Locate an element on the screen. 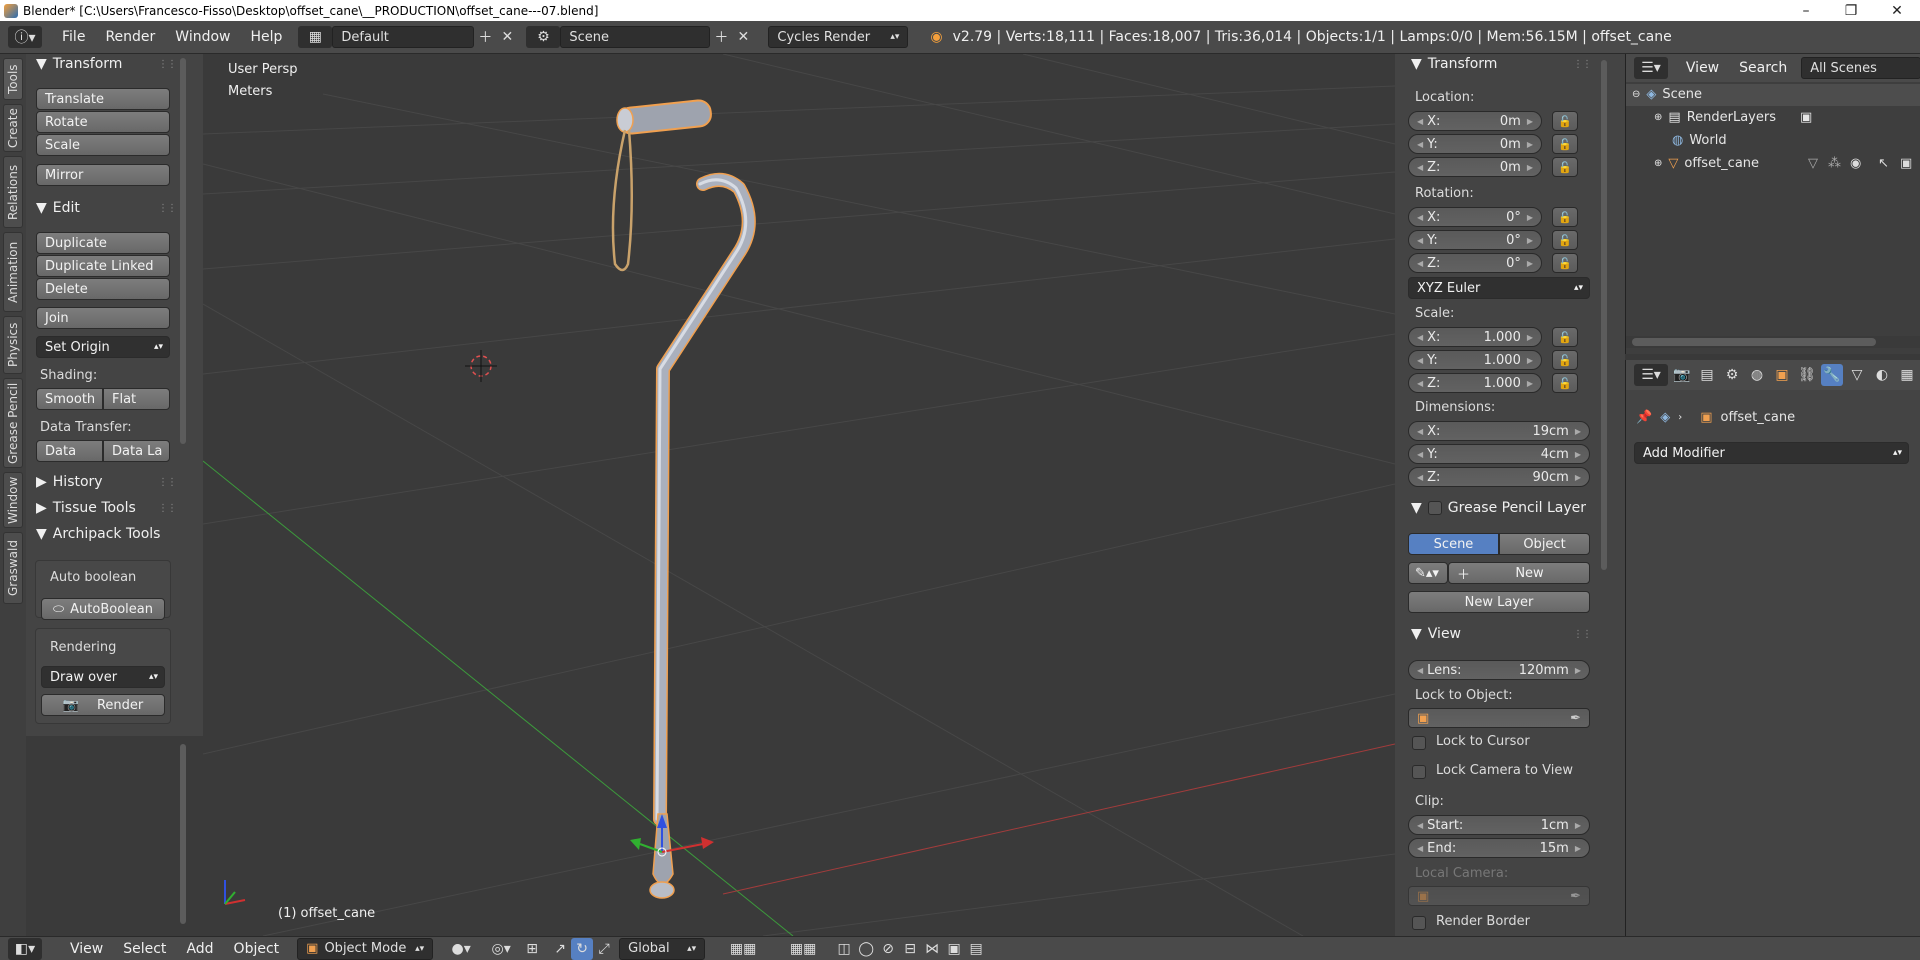 This screenshot has height=960, width=1920. snap-icon: ⊘ is located at coordinates (888, 949).